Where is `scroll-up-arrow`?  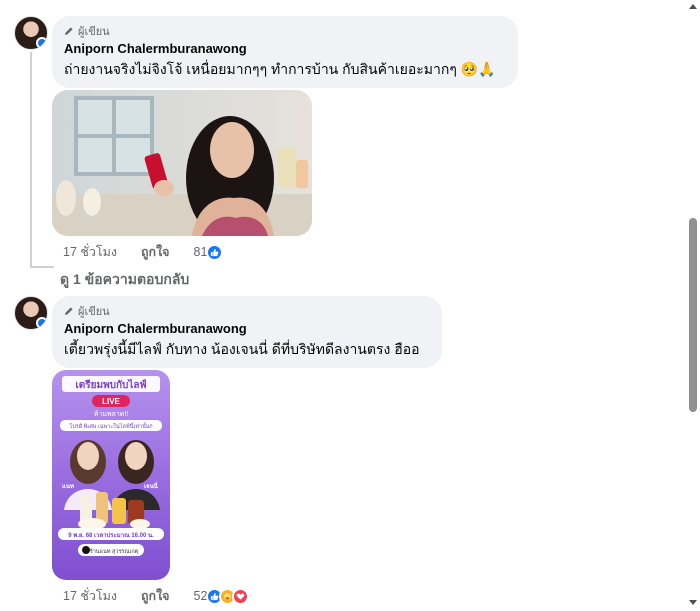 scroll-up-arrow is located at coordinates (693, 6).